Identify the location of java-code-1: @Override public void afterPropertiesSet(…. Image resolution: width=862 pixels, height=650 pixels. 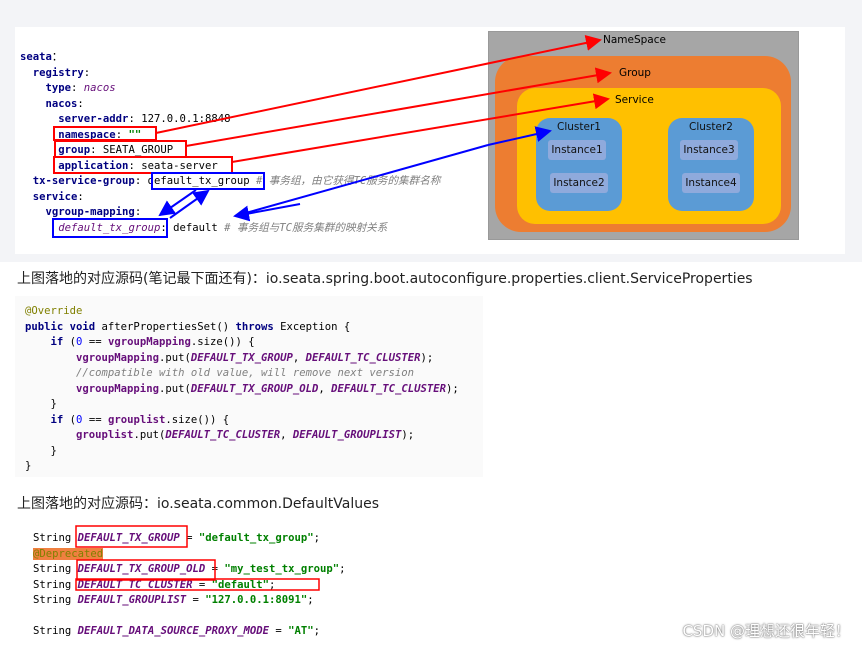
(242, 389).